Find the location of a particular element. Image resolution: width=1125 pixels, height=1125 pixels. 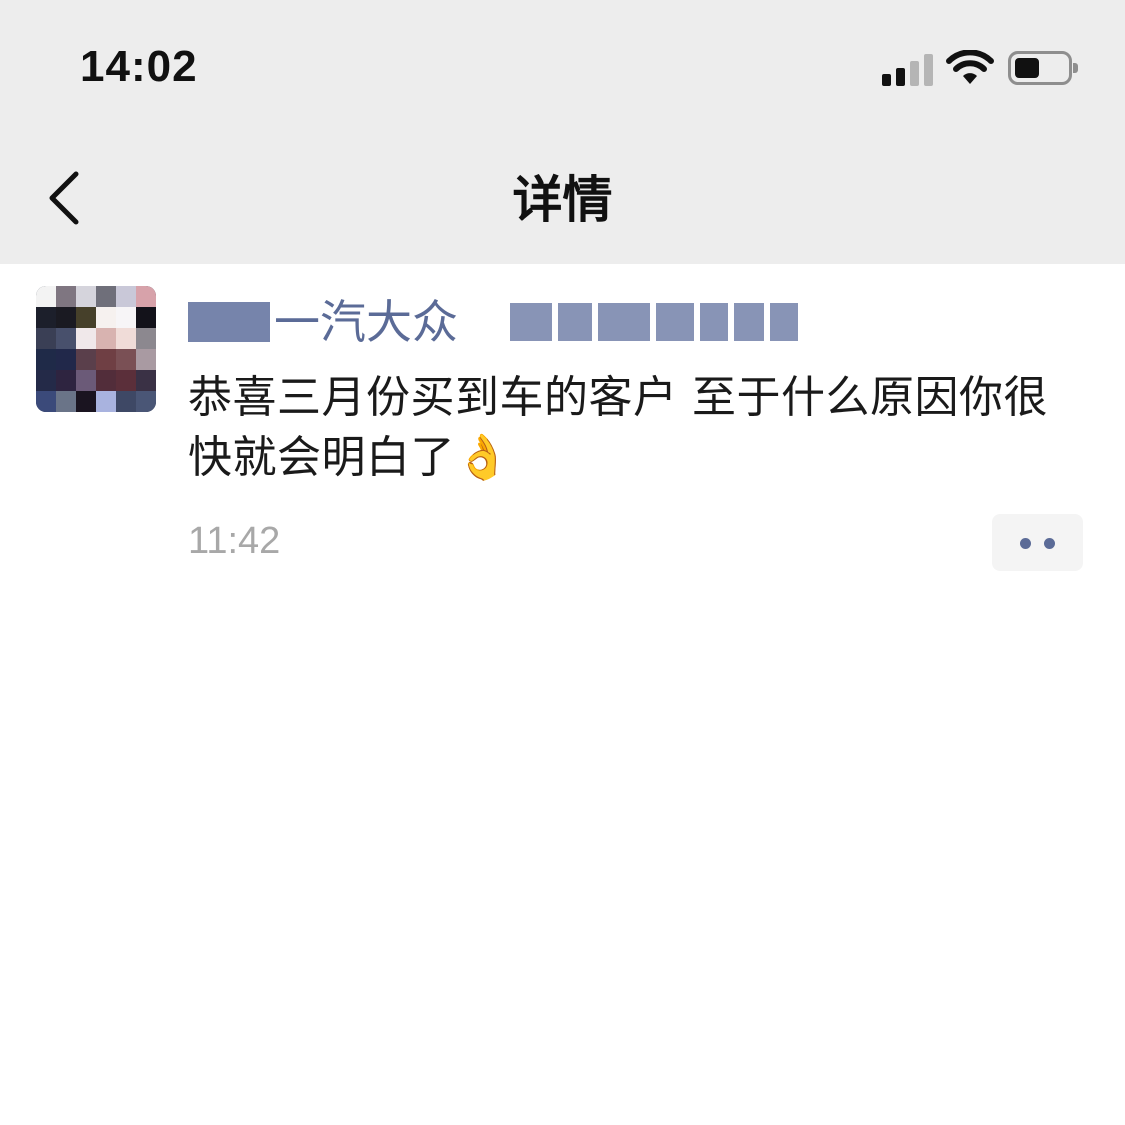

post-message: 恭喜三月份买到车的客户 至于什么原因你很快就会明白了👌 is located at coordinates (618, 427).